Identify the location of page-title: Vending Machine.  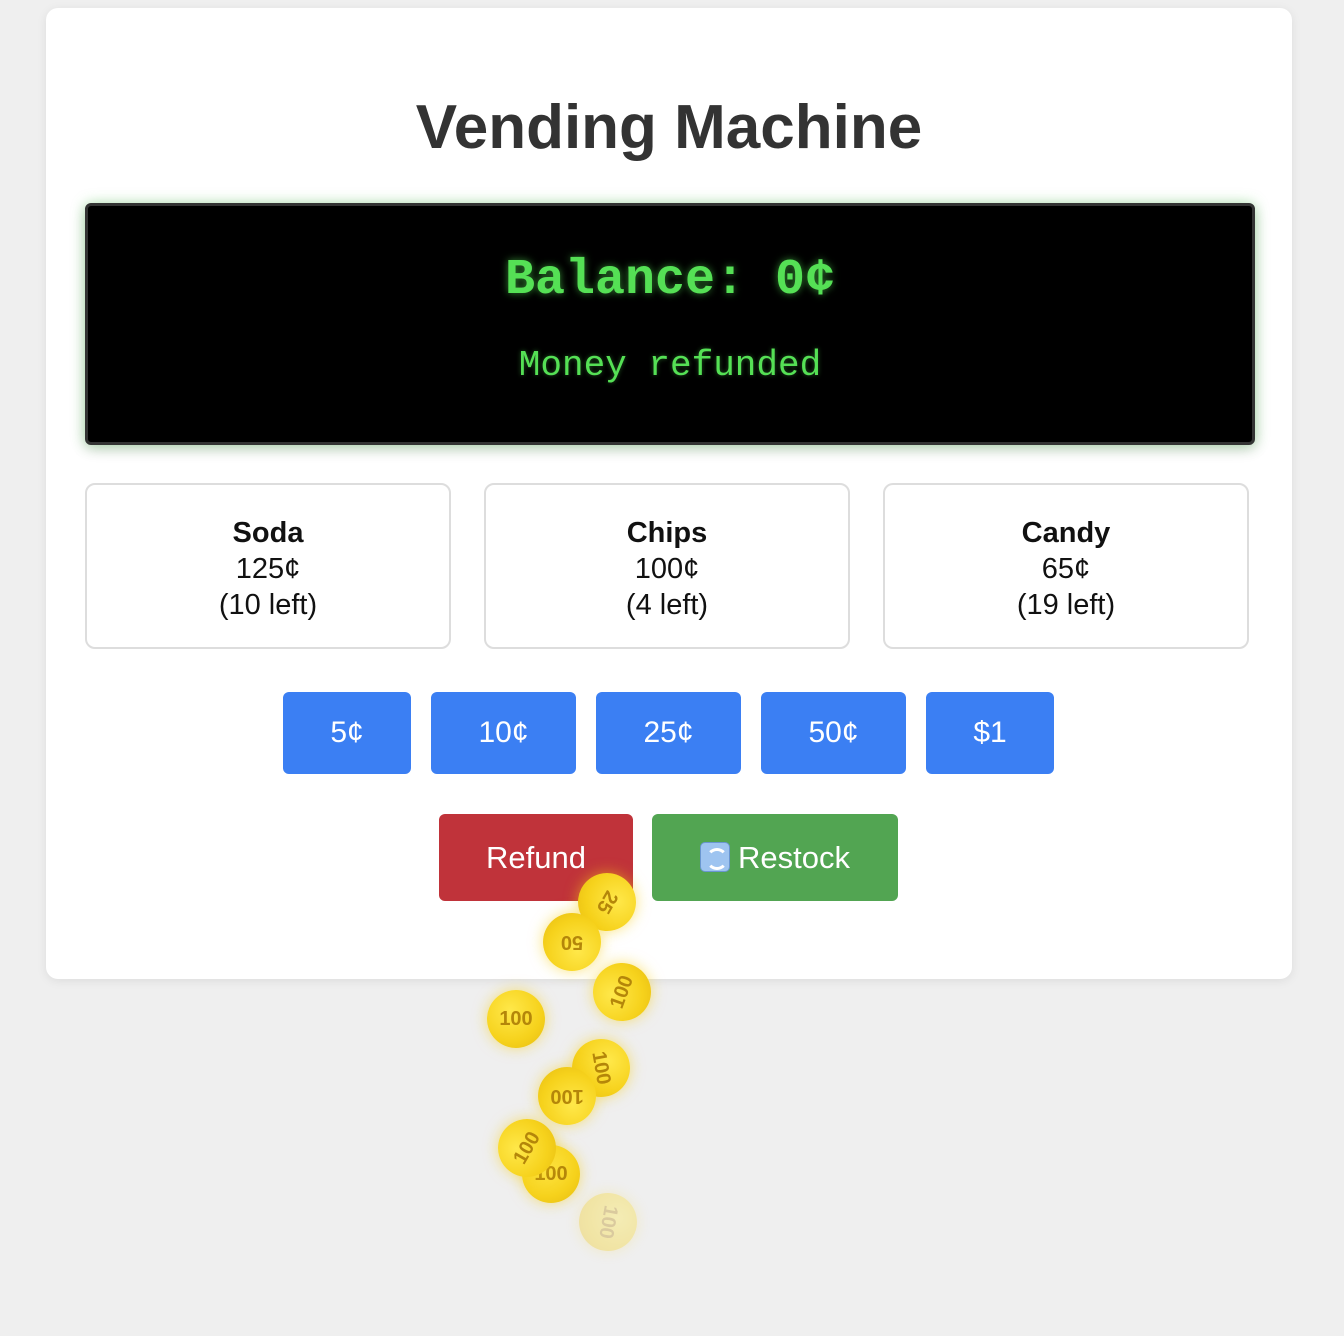
(669, 127).